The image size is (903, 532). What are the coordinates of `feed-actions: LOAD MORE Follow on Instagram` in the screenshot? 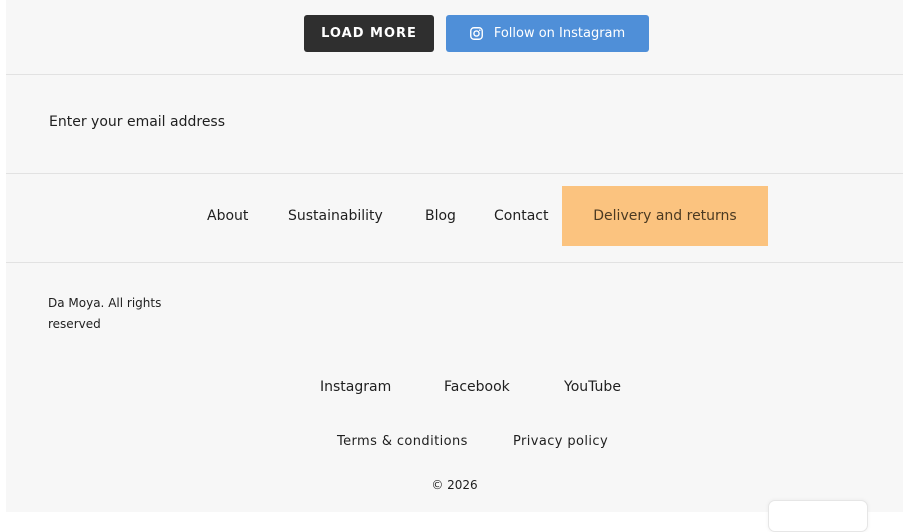 It's located at (454, 34).